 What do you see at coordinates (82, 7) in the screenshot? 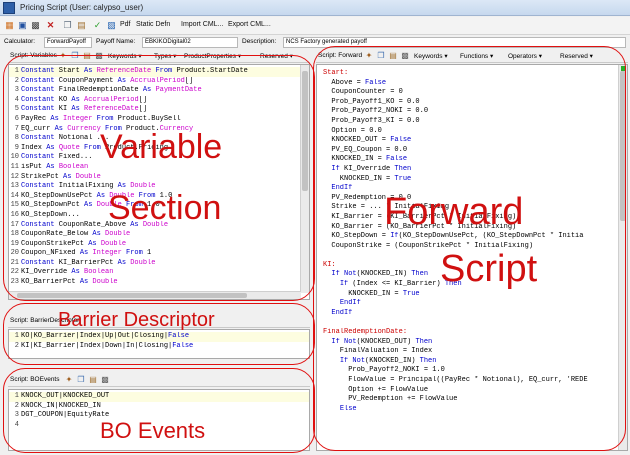
I see `window-title: Pricing Script (User: calypso_user)` at bounding box center [82, 7].